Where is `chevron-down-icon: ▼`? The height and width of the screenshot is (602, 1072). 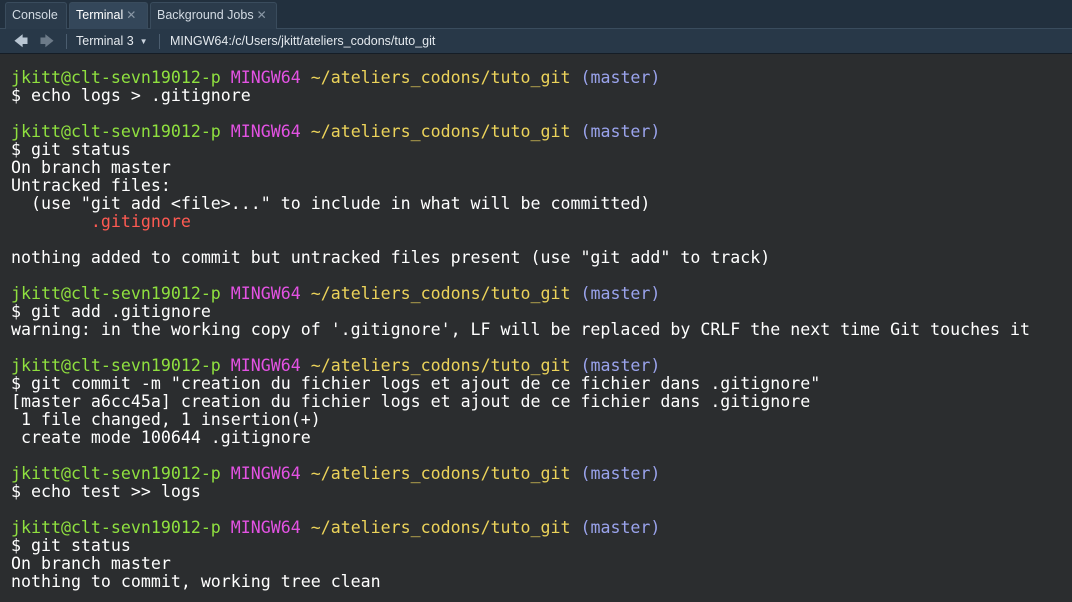 chevron-down-icon: ▼ is located at coordinates (143, 41).